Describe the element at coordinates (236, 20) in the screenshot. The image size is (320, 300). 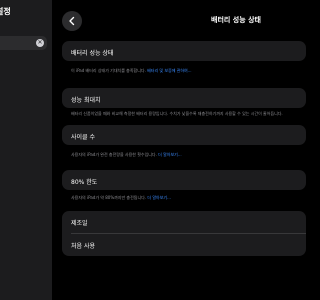
I see `page-title: 배터리 성능 상태` at that location.